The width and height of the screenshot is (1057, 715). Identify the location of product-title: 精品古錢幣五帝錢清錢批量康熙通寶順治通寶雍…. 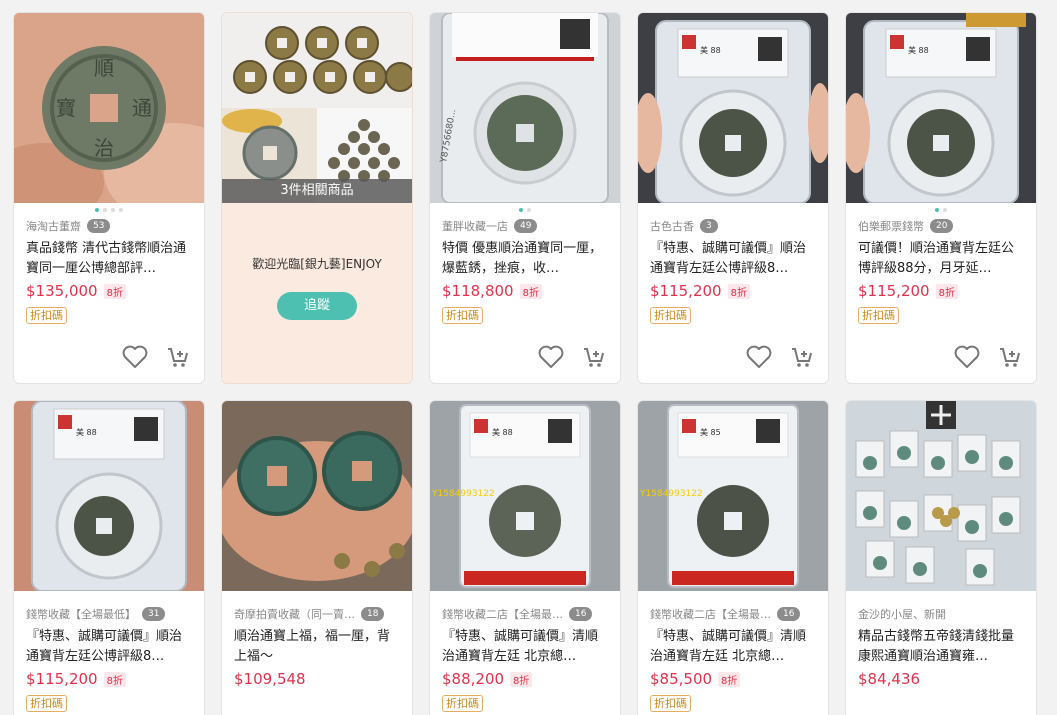
(941, 647).